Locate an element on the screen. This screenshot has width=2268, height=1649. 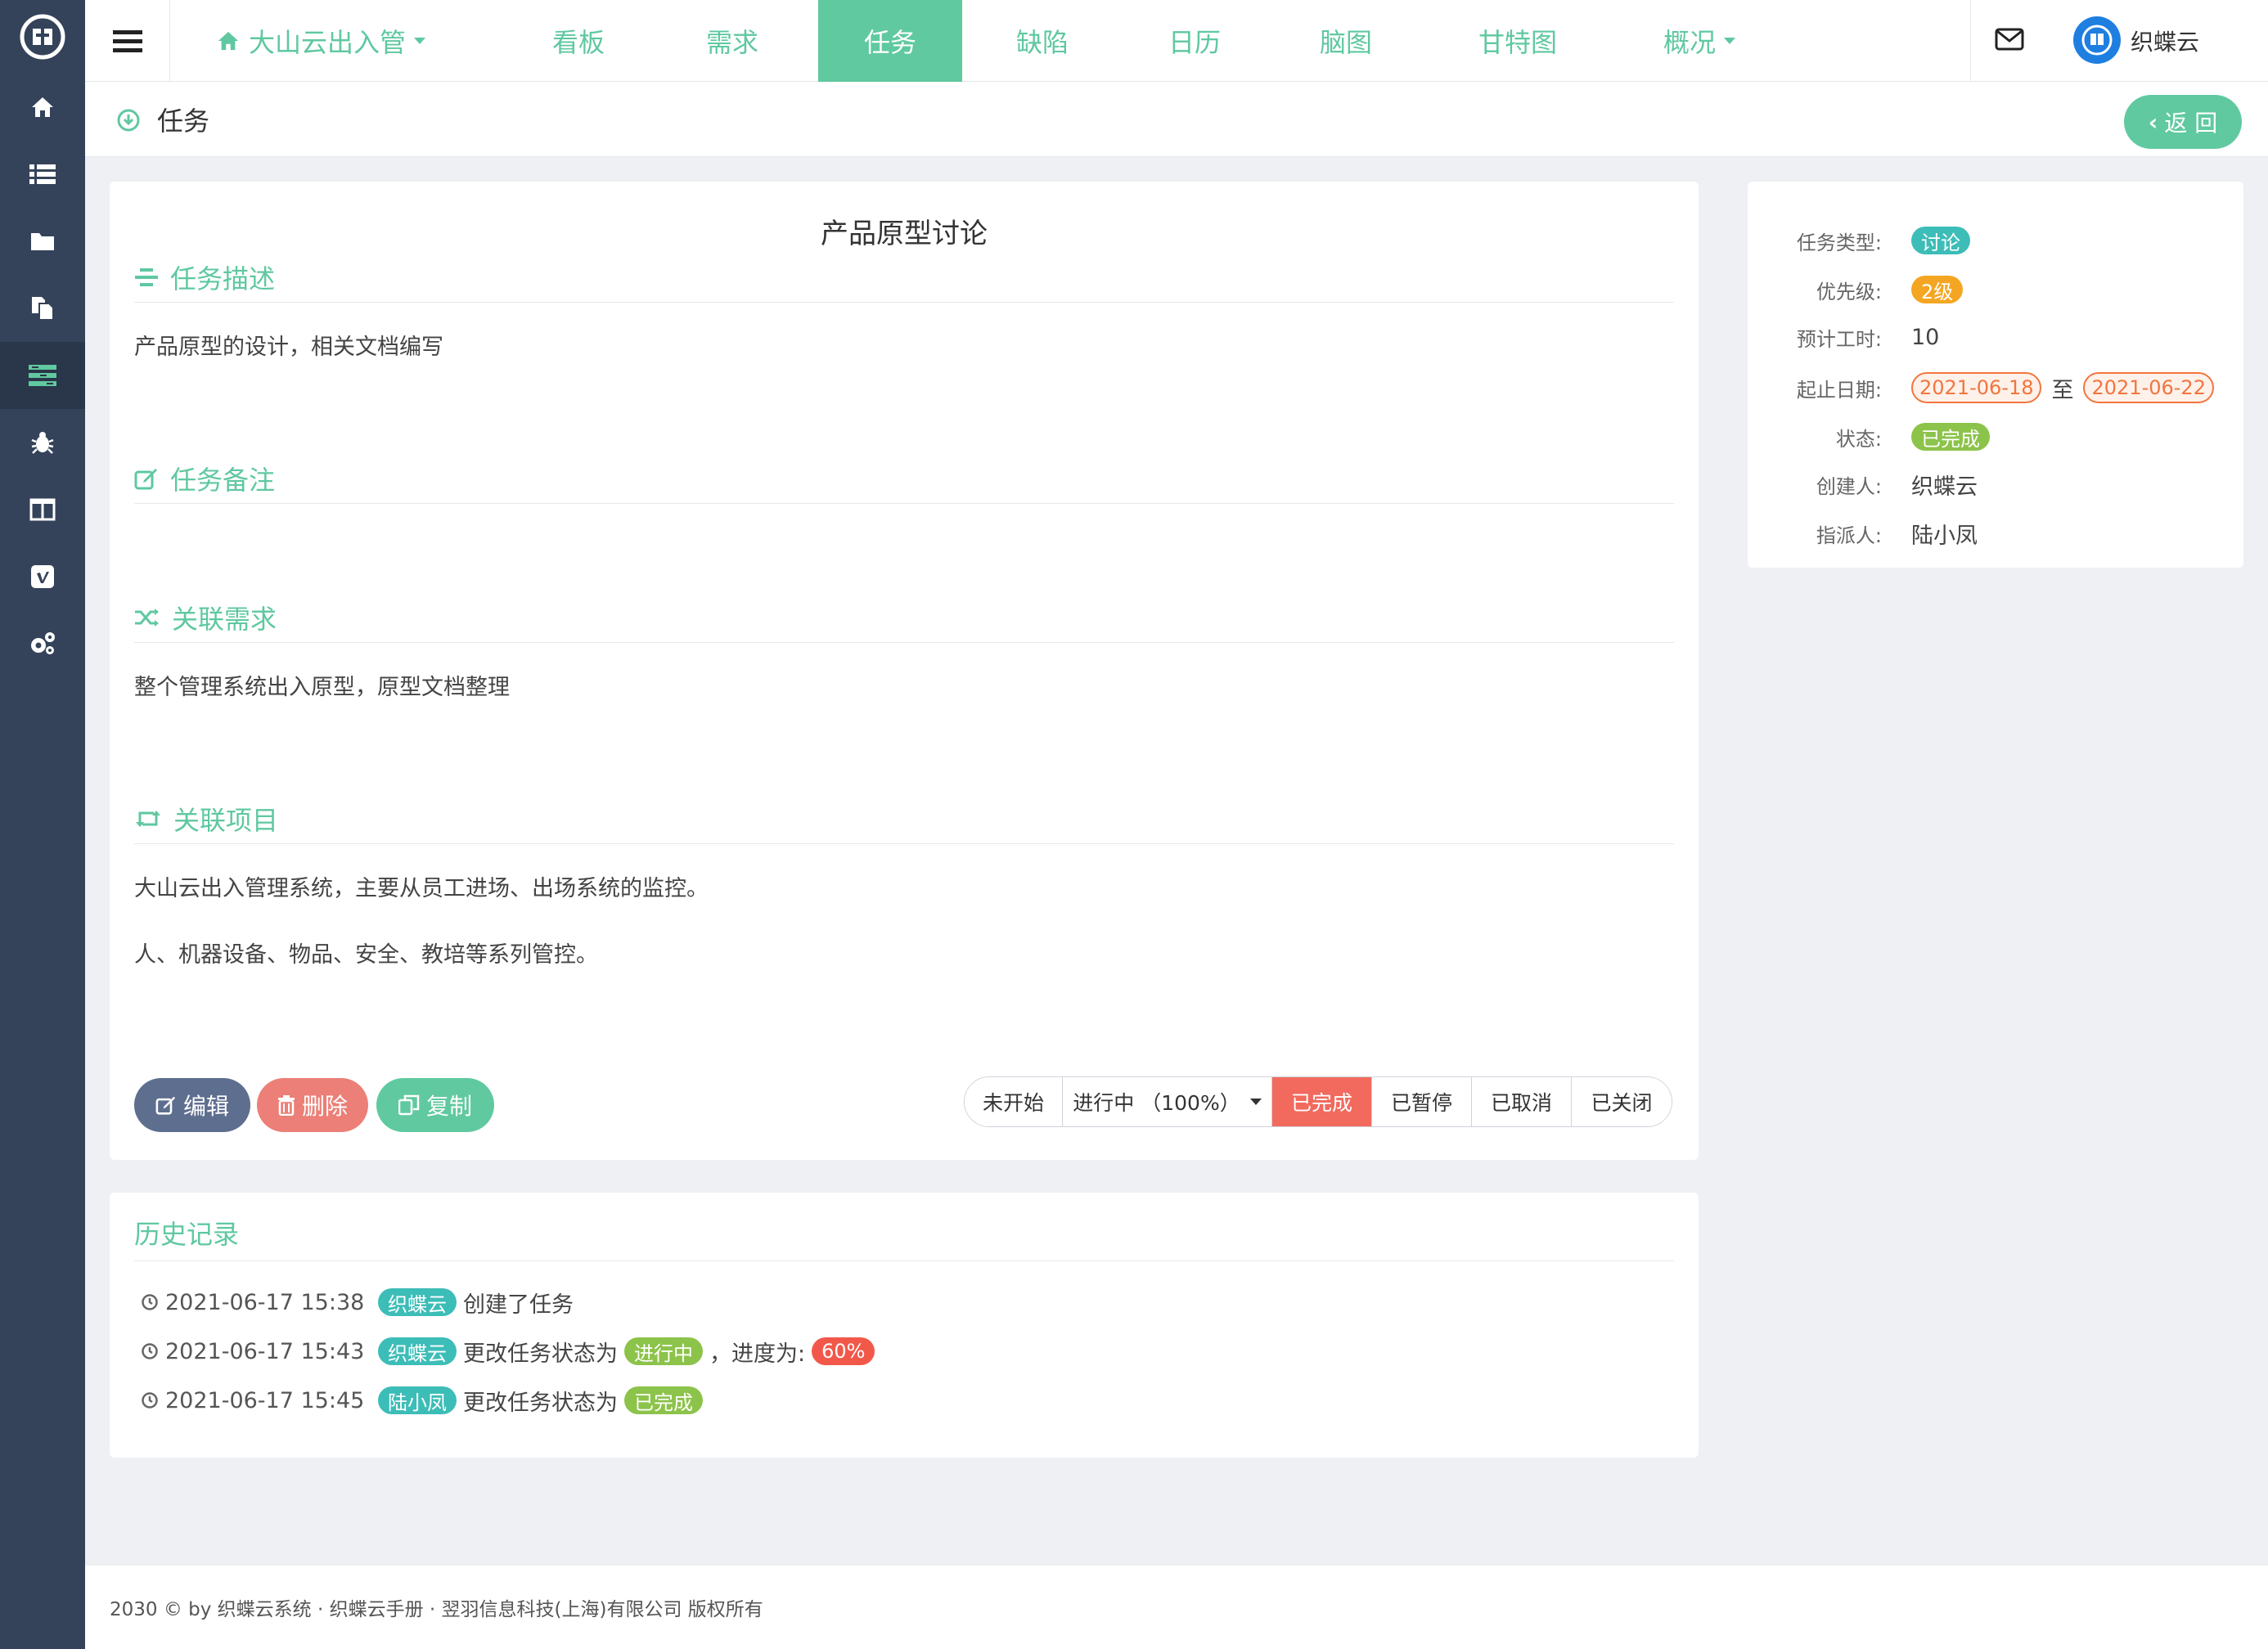
avatar is located at coordinates (2097, 40).